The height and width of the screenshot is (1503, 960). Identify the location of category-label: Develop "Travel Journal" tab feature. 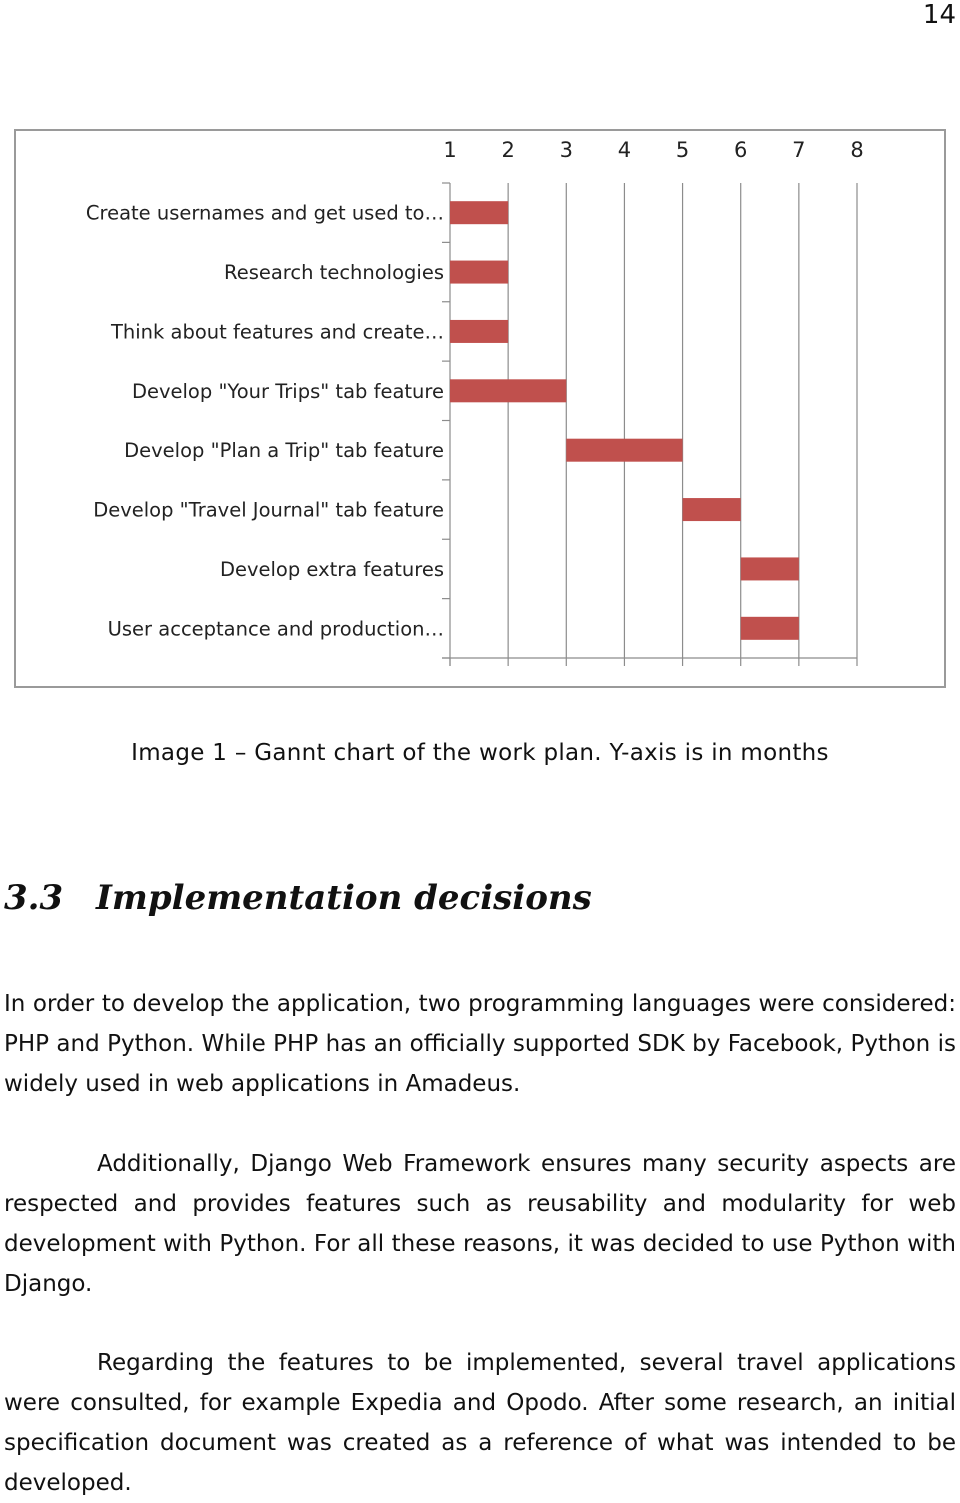
(268, 510).